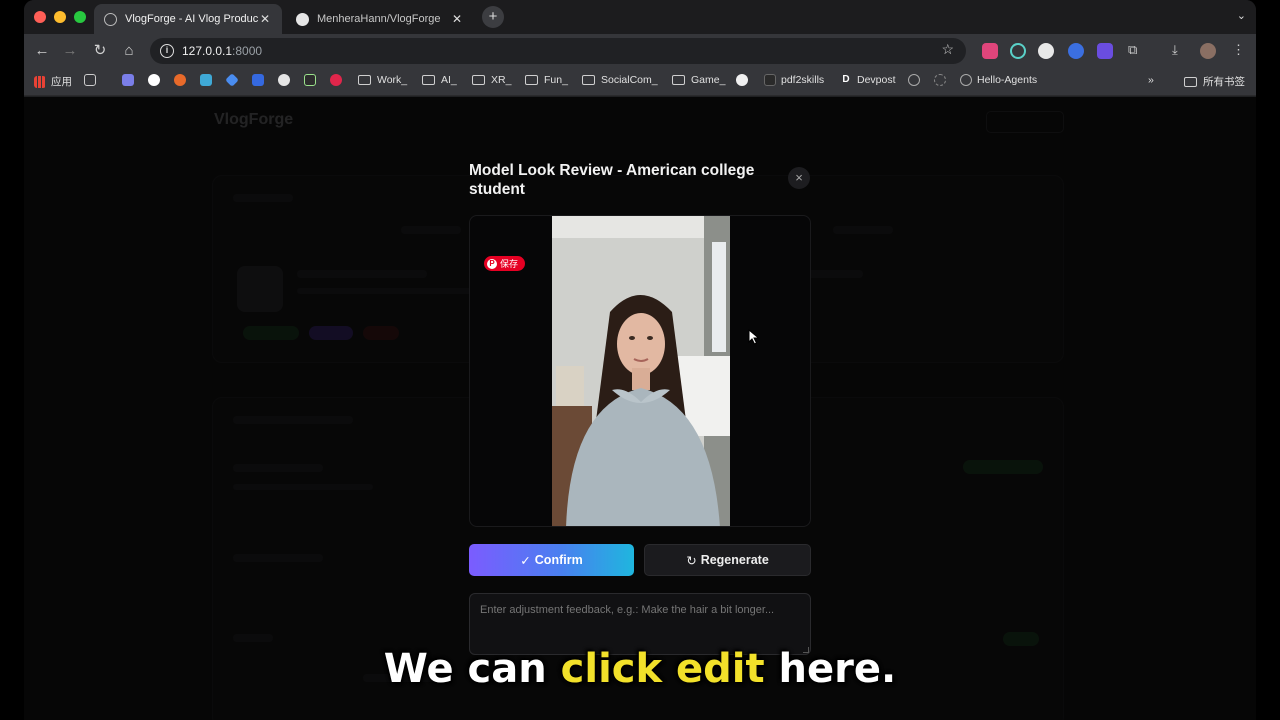 The image size is (1280, 720). What do you see at coordinates (799, 178) in the screenshot?
I see `close-icon: ×` at bounding box center [799, 178].